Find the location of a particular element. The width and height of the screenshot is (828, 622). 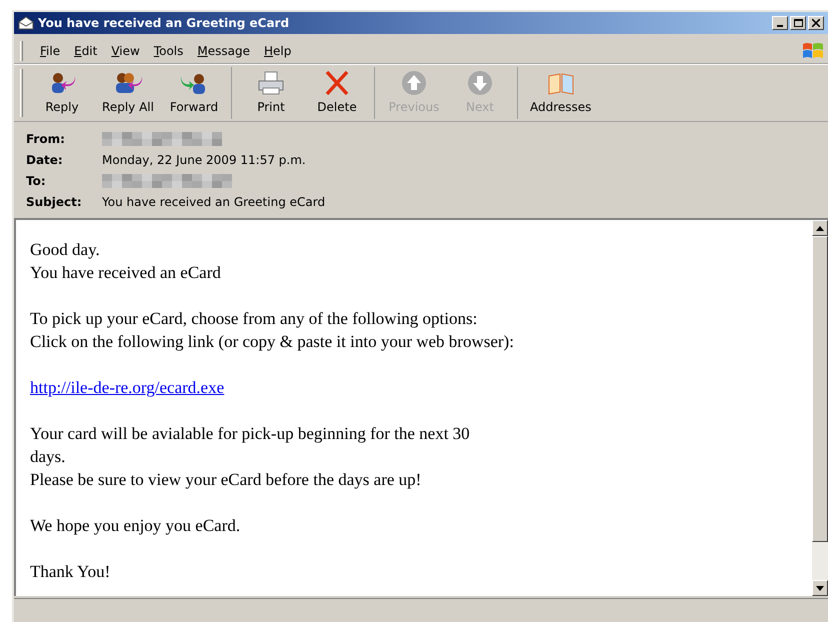

body-text: days. is located at coordinates (48, 456).